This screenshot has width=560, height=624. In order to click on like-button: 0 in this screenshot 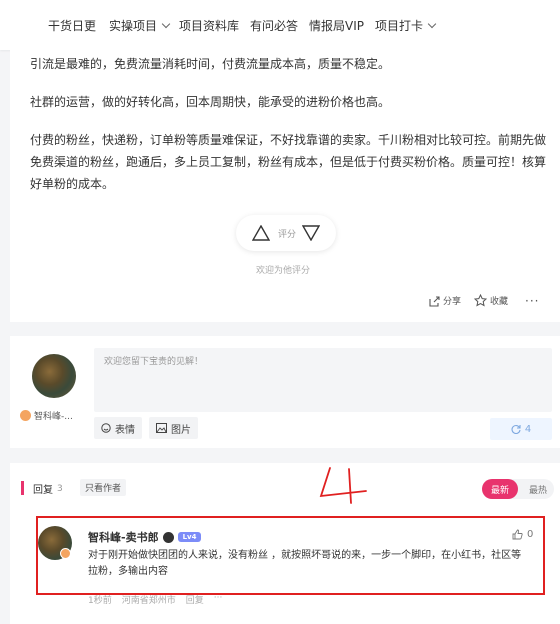, I will do `click(522, 534)`.